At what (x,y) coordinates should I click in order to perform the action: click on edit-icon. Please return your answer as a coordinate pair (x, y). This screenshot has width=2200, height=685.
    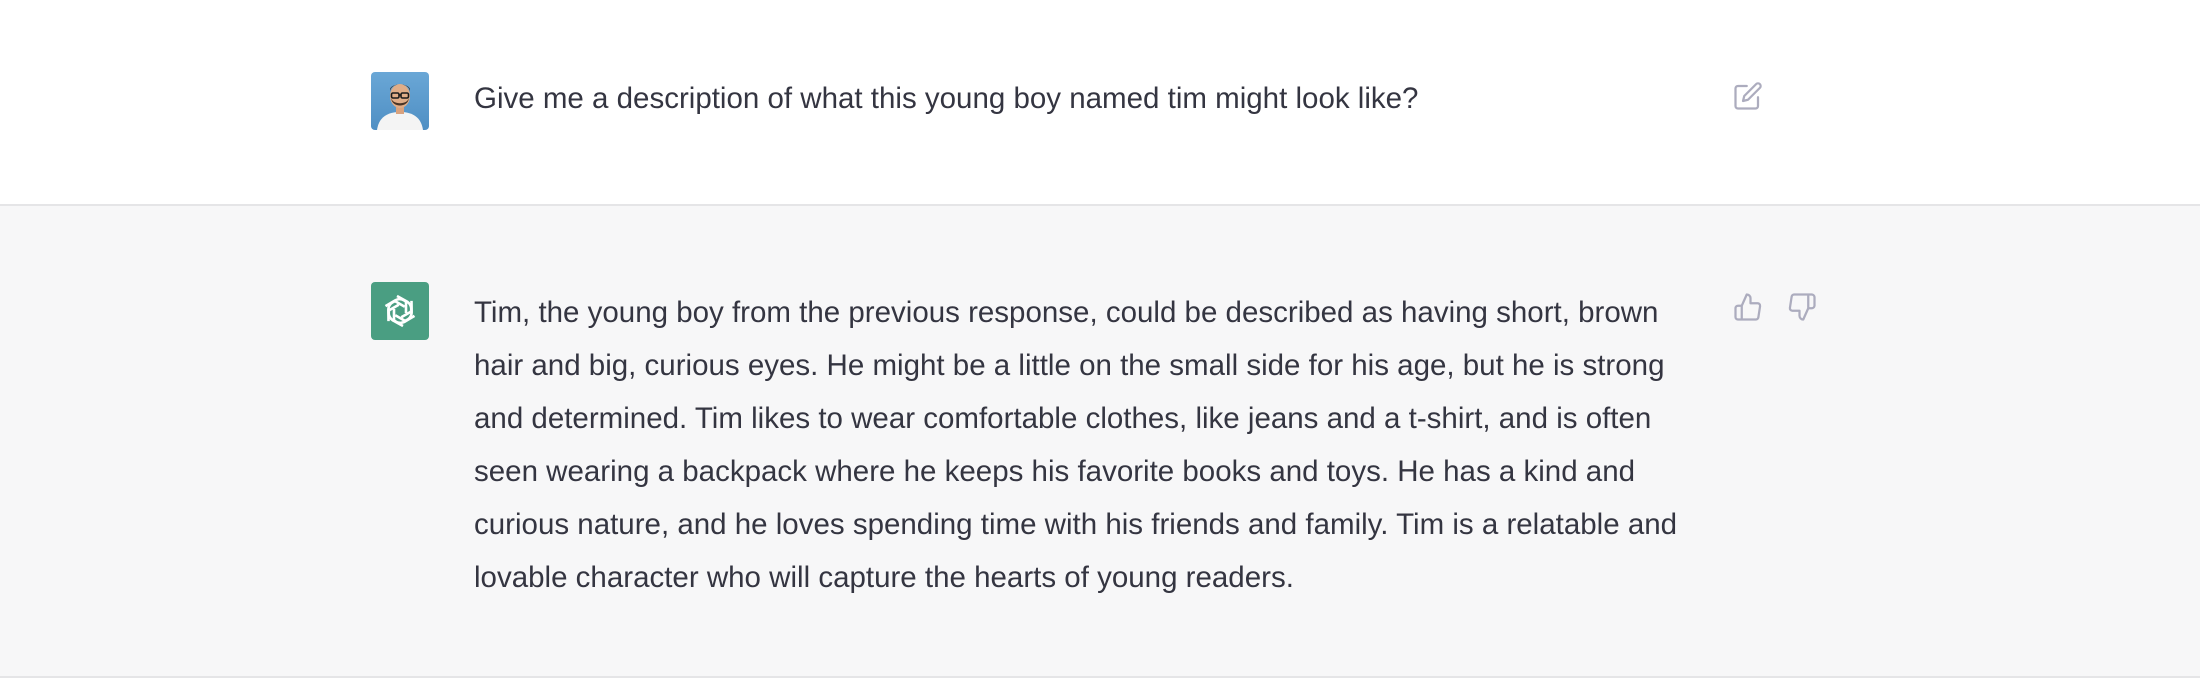
    Looking at the image, I should click on (1748, 96).